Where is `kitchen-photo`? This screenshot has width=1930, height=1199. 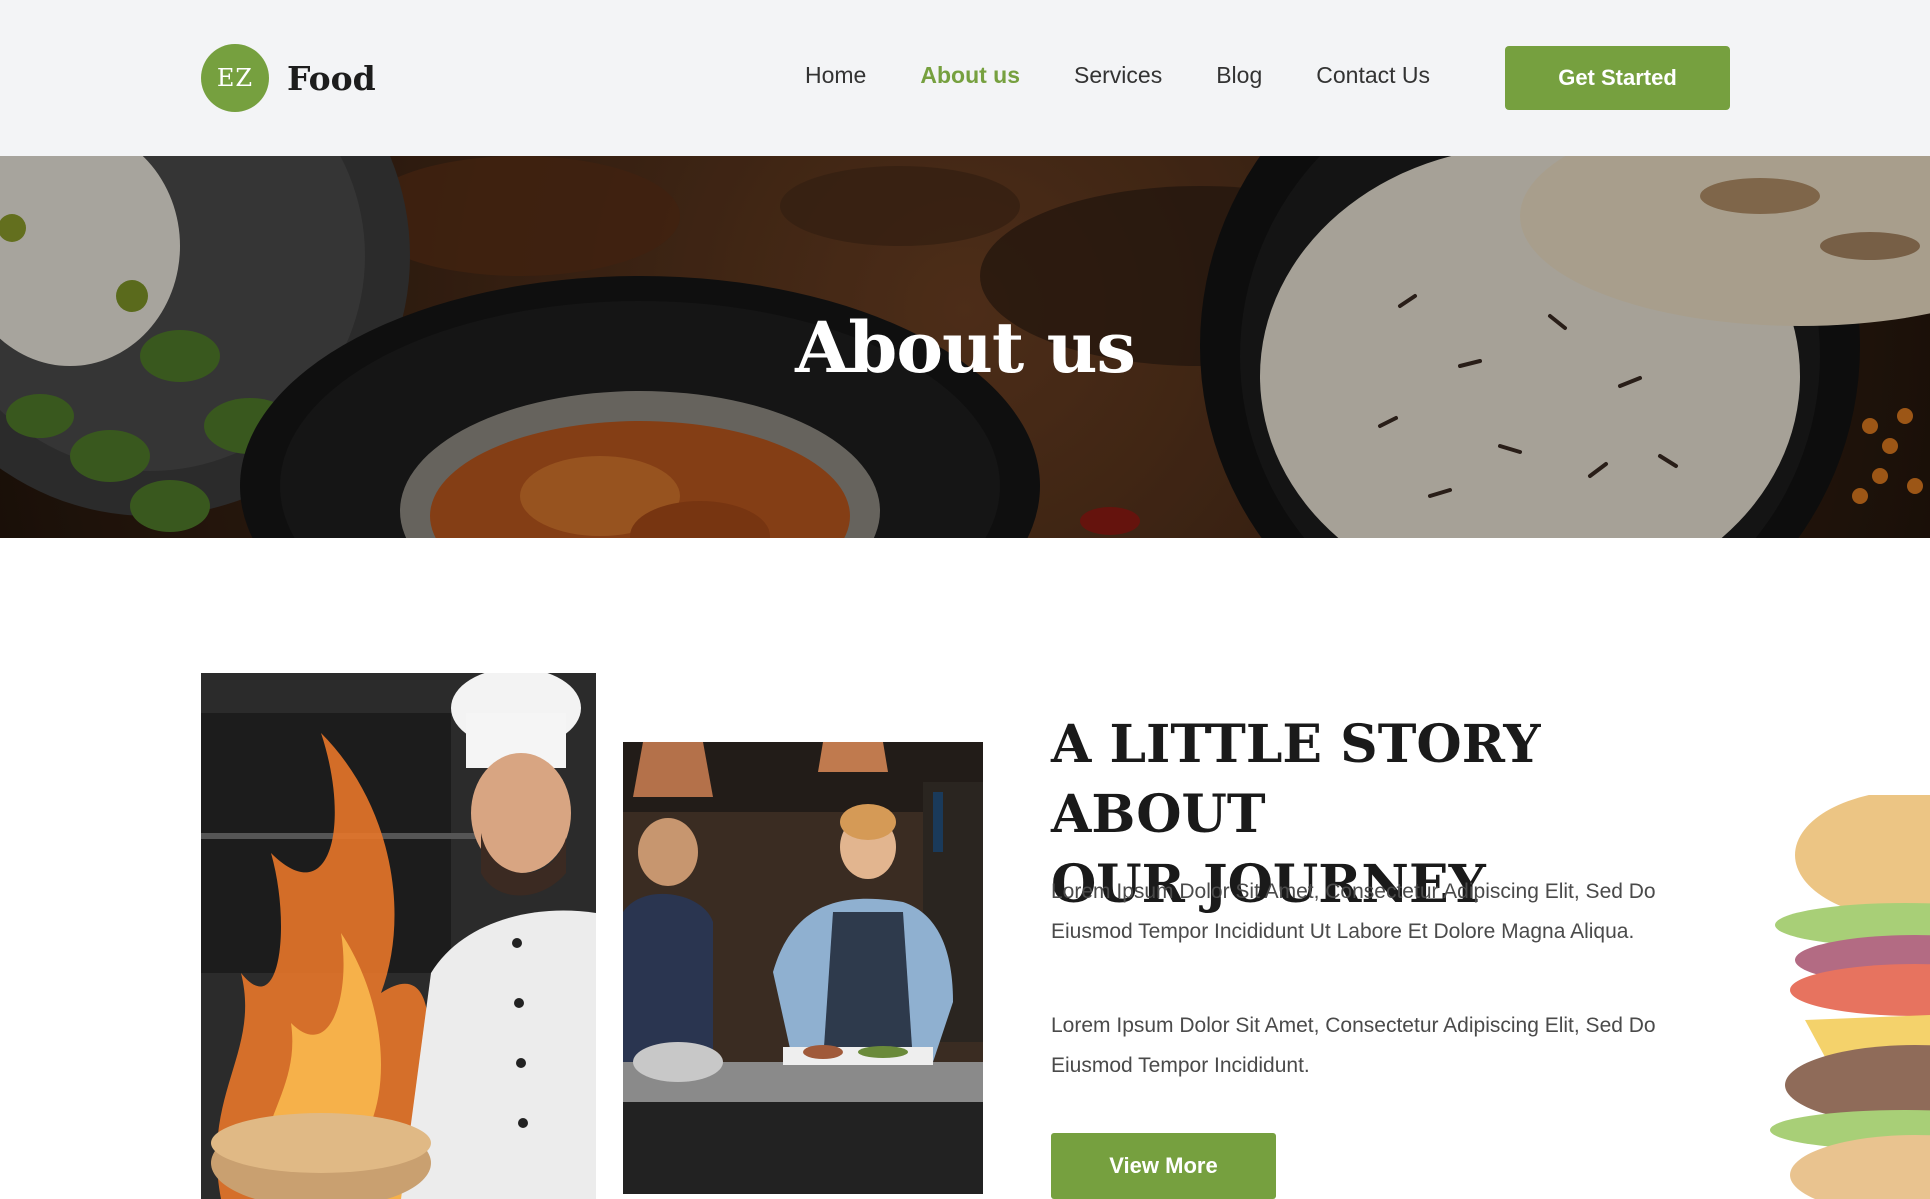
kitchen-photo is located at coordinates (803, 968).